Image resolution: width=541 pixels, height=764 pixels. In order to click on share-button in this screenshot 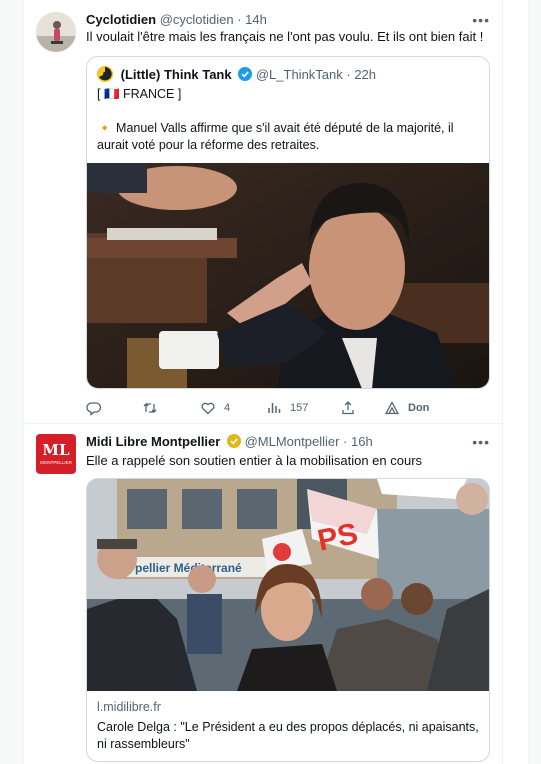, I will do `click(352, 408)`.